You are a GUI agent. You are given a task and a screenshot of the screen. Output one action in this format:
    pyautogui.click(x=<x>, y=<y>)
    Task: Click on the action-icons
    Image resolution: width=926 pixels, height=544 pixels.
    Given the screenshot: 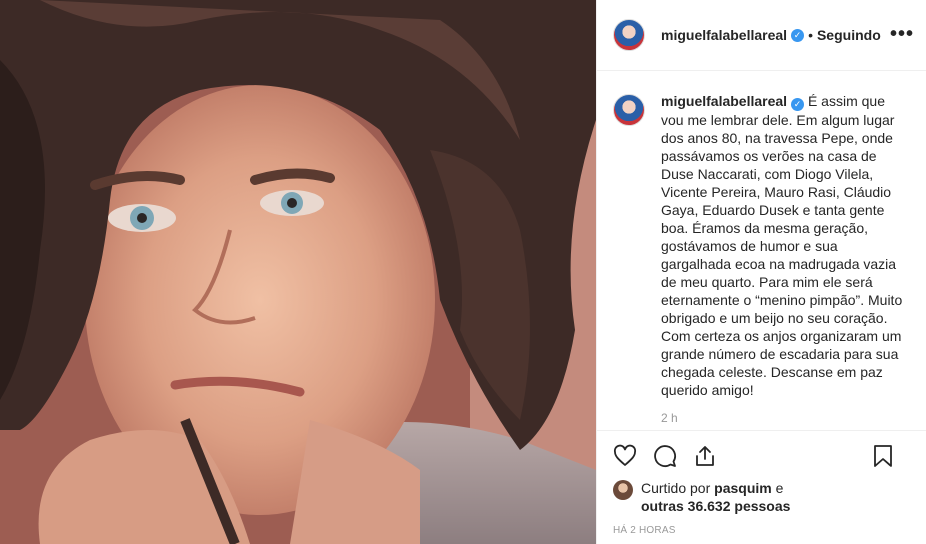 What is the action you would take?
    pyautogui.click(x=762, y=456)
    